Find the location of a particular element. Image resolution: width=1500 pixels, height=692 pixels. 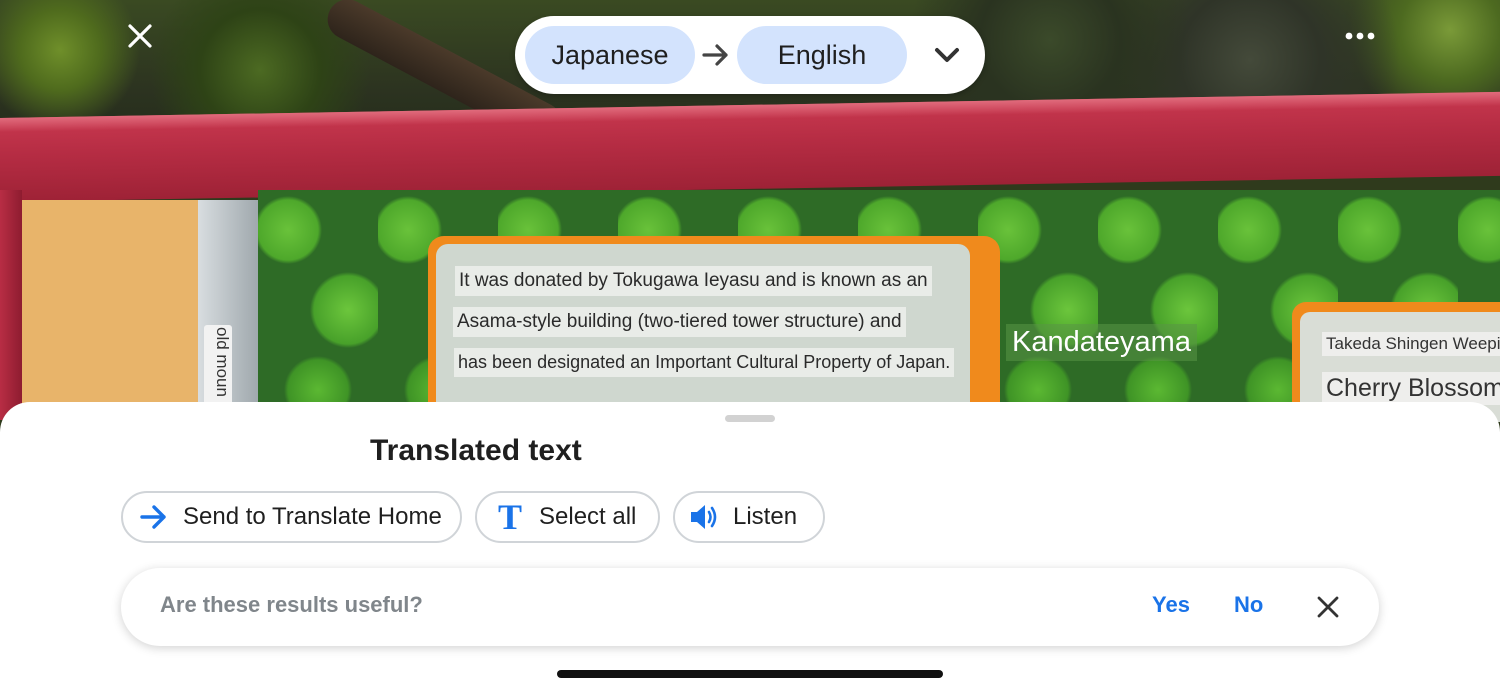

more-icon is located at coordinates (1360, 36).